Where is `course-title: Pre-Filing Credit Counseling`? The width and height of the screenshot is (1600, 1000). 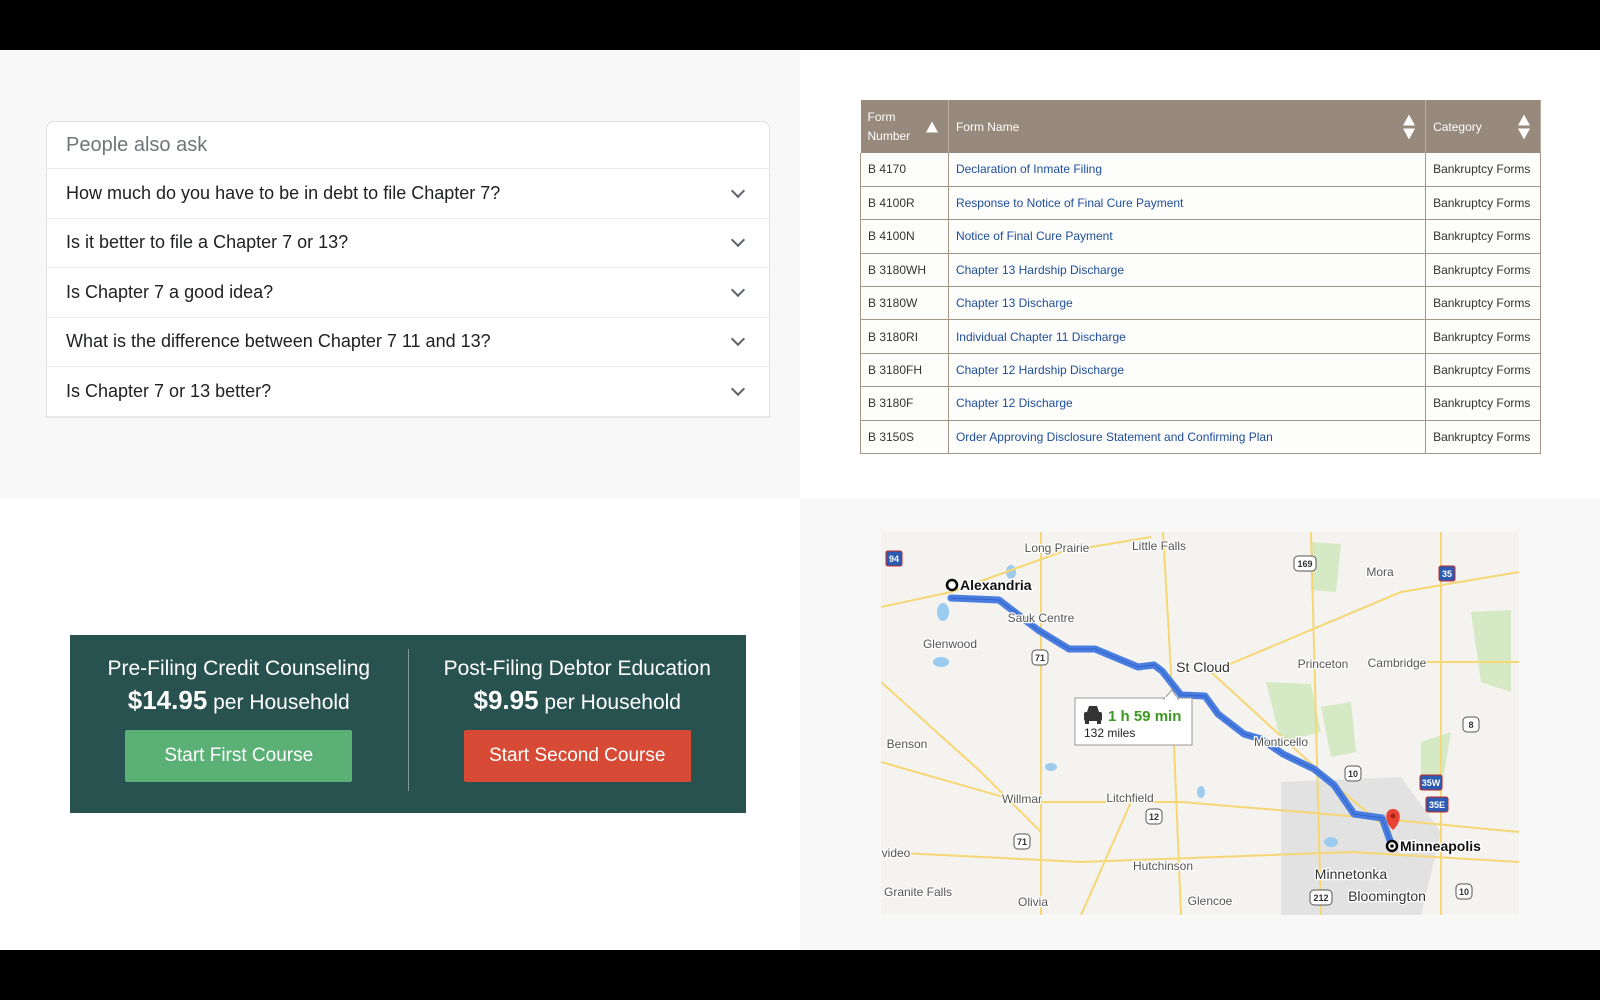
course-title: Pre-Filing Credit Counseling is located at coordinates (239, 668).